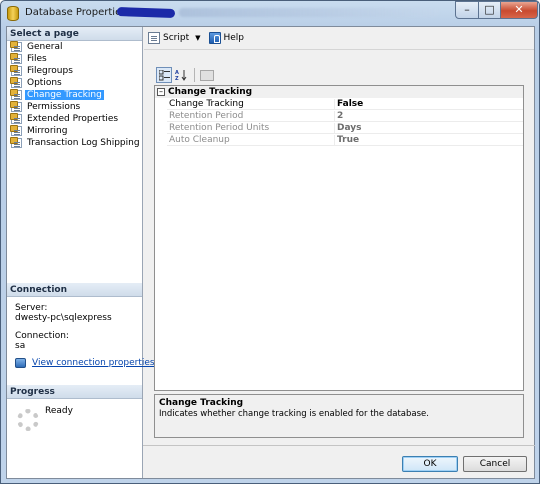 The image size is (540, 484). What do you see at coordinates (28, 420) in the screenshot?
I see `progress-spinner-icon` at bounding box center [28, 420].